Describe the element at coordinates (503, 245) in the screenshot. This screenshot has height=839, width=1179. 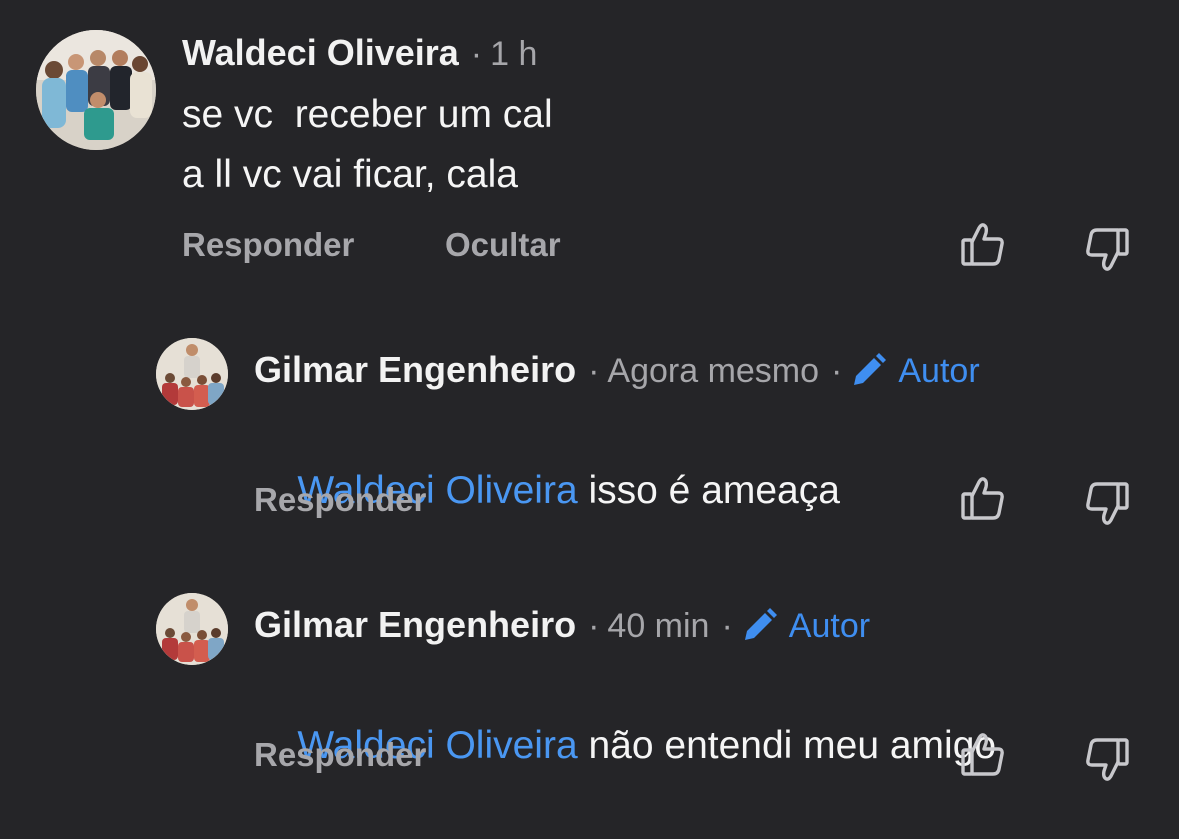
I see `hide-button: Ocultar` at that location.